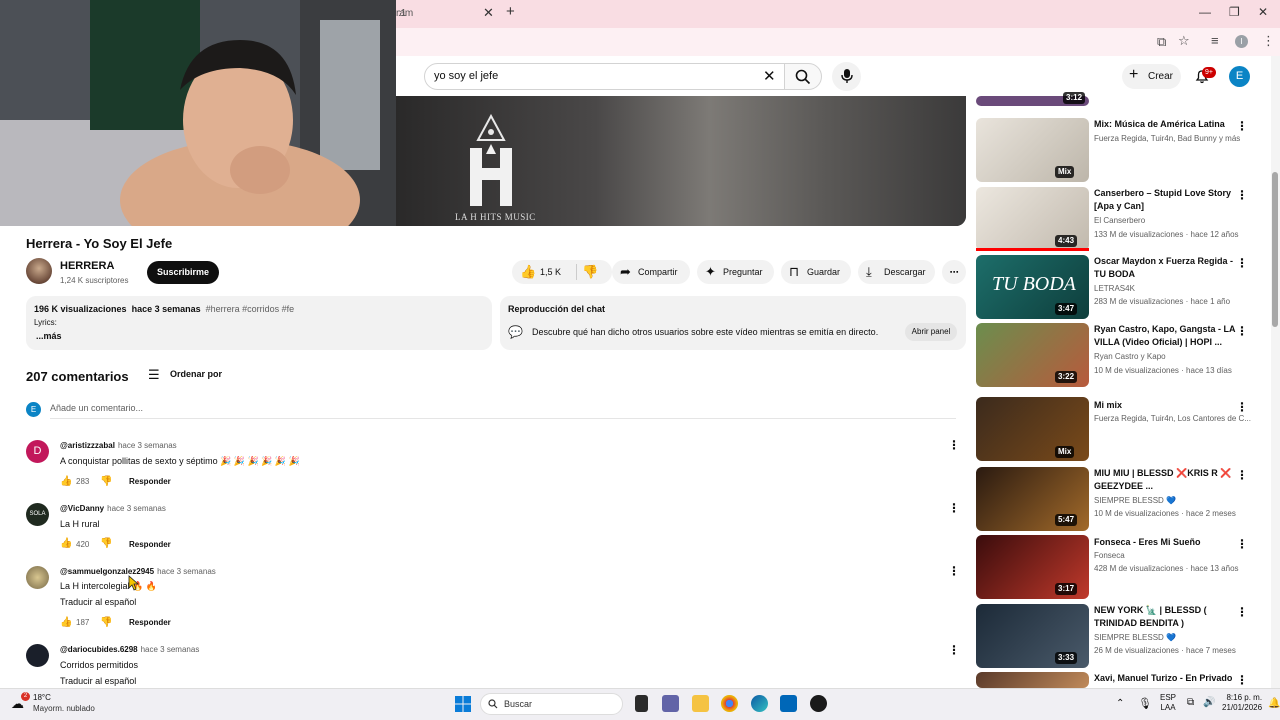 Image resolution: width=1280 pixels, height=720 pixels. Describe the element at coordinates (1161, 42) in the screenshot. I see `cast-icon: ⧉` at that location.